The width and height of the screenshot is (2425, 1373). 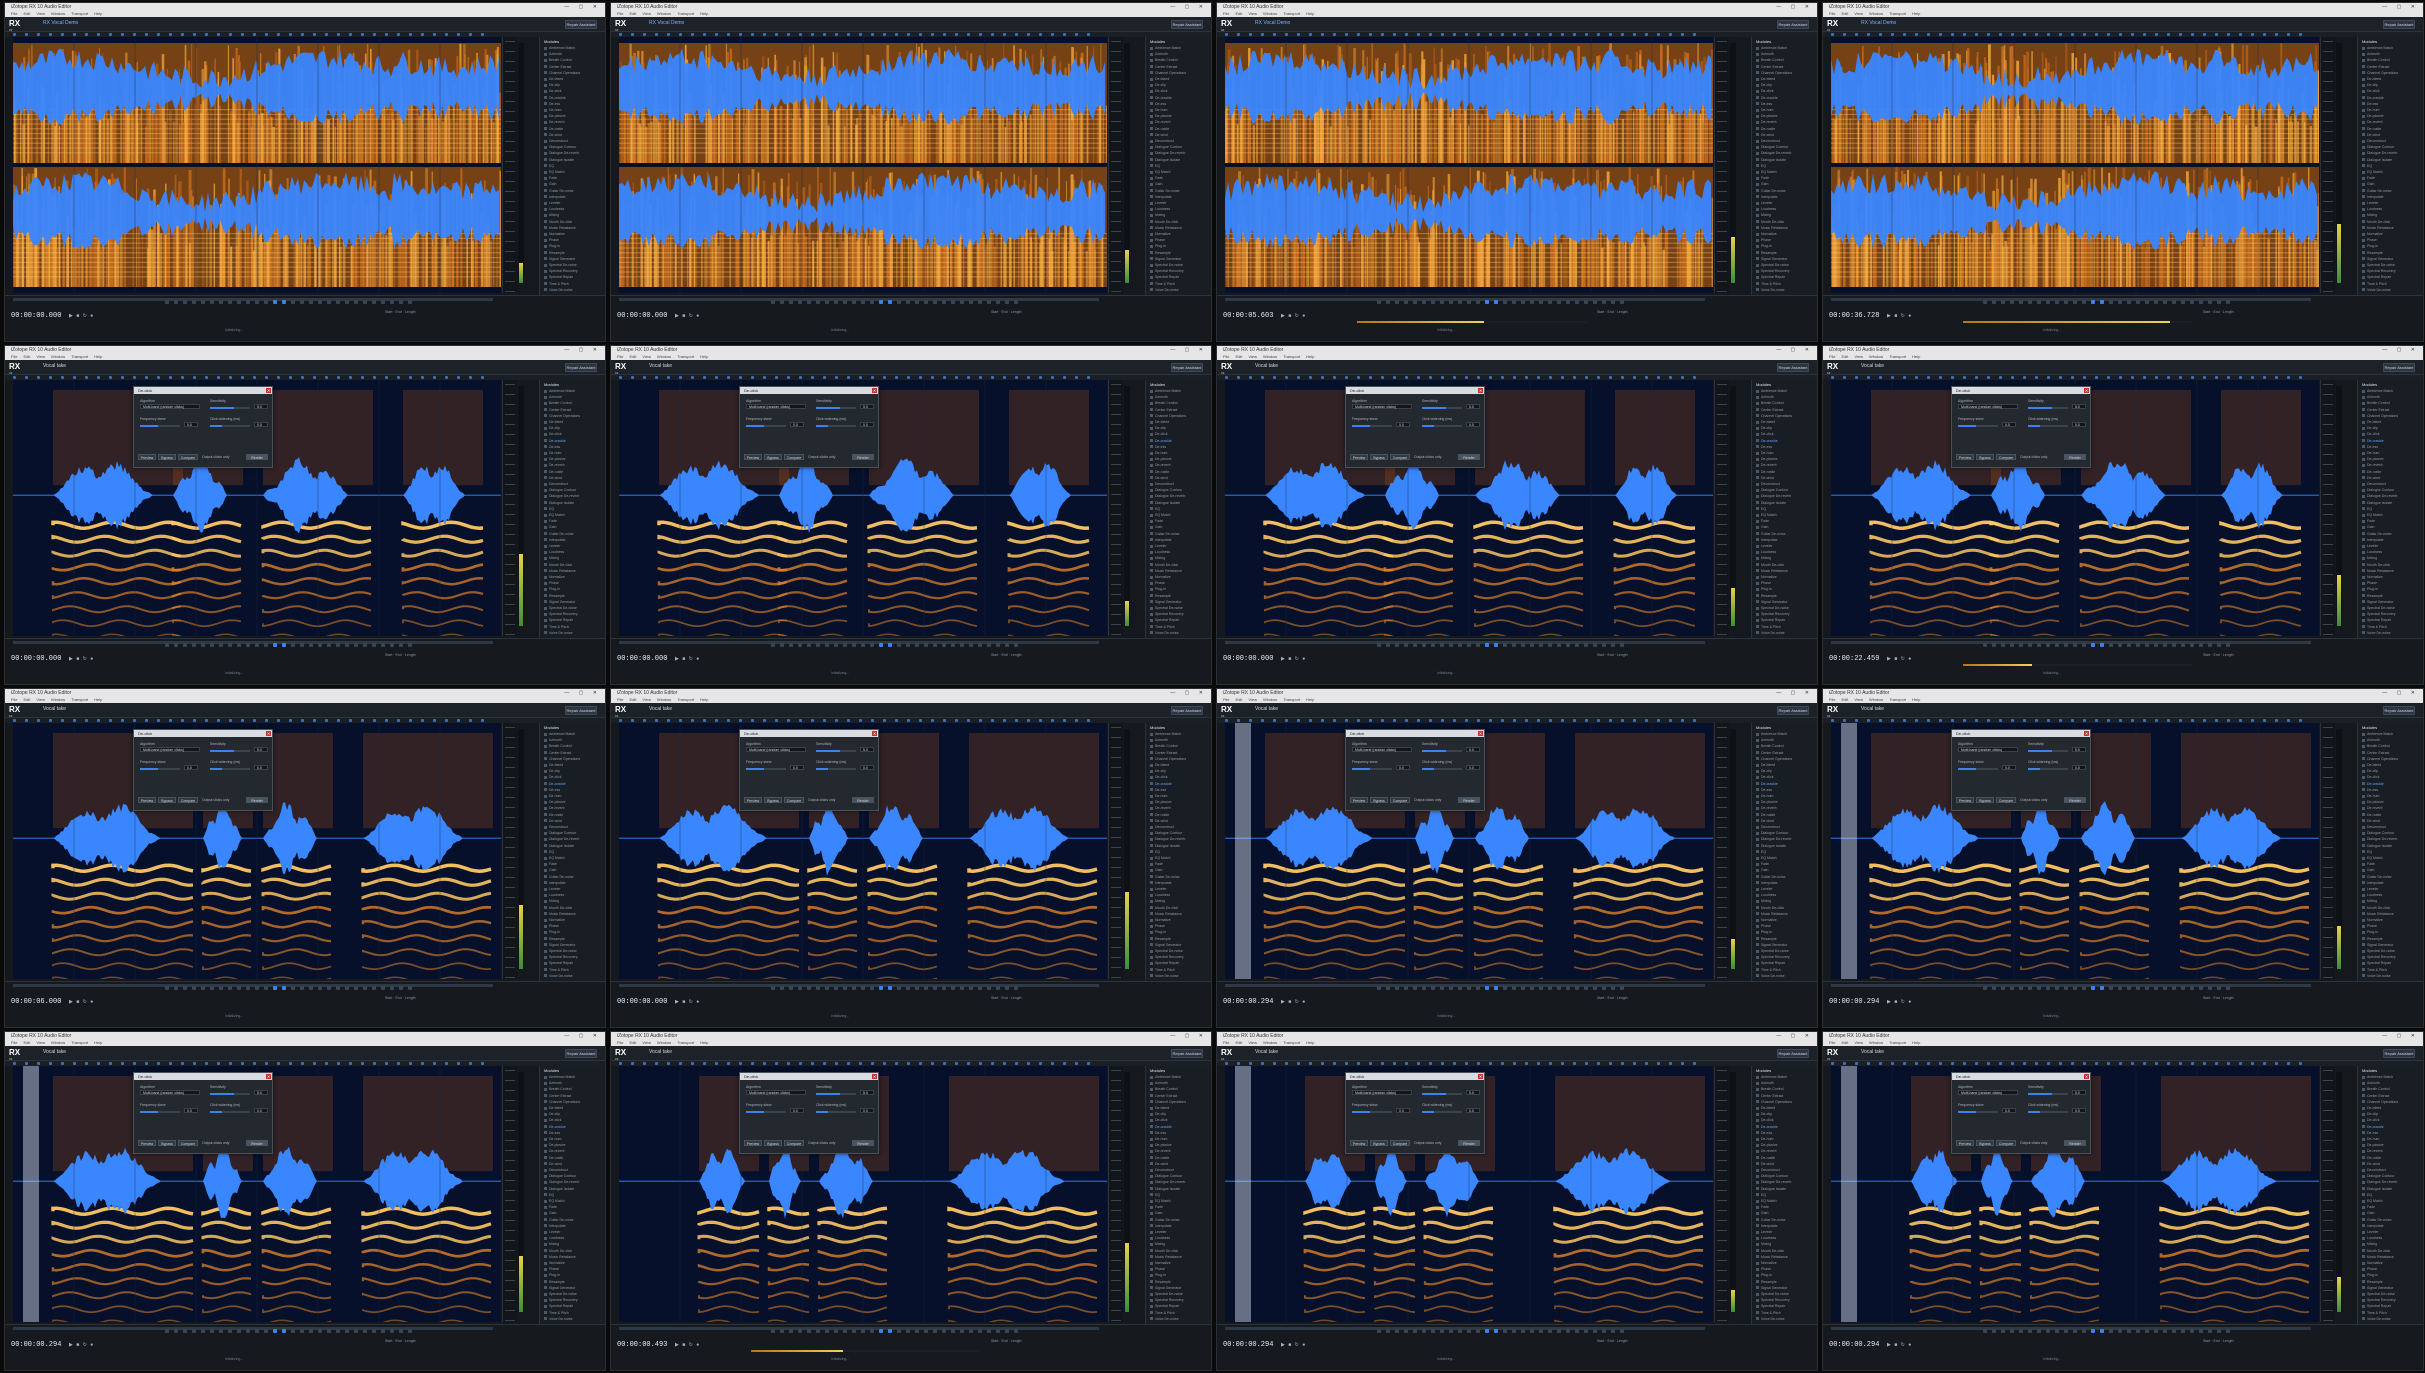 What do you see at coordinates (1784, 141) in the screenshot?
I see `module-item: Deconstruct` at bounding box center [1784, 141].